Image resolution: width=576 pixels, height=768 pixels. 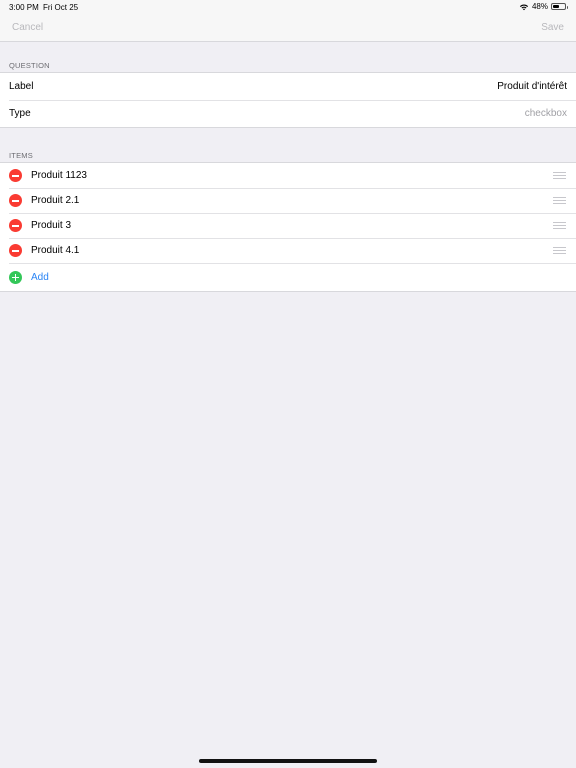 What do you see at coordinates (556, 6) in the screenshot?
I see `battery-fill` at bounding box center [556, 6].